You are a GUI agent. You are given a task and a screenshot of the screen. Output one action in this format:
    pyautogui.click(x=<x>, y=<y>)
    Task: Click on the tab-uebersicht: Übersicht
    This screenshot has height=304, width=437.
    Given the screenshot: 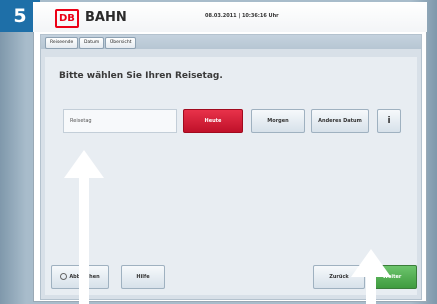 What is the action you would take?
    pyautogui.click(x=121, y=43)
    